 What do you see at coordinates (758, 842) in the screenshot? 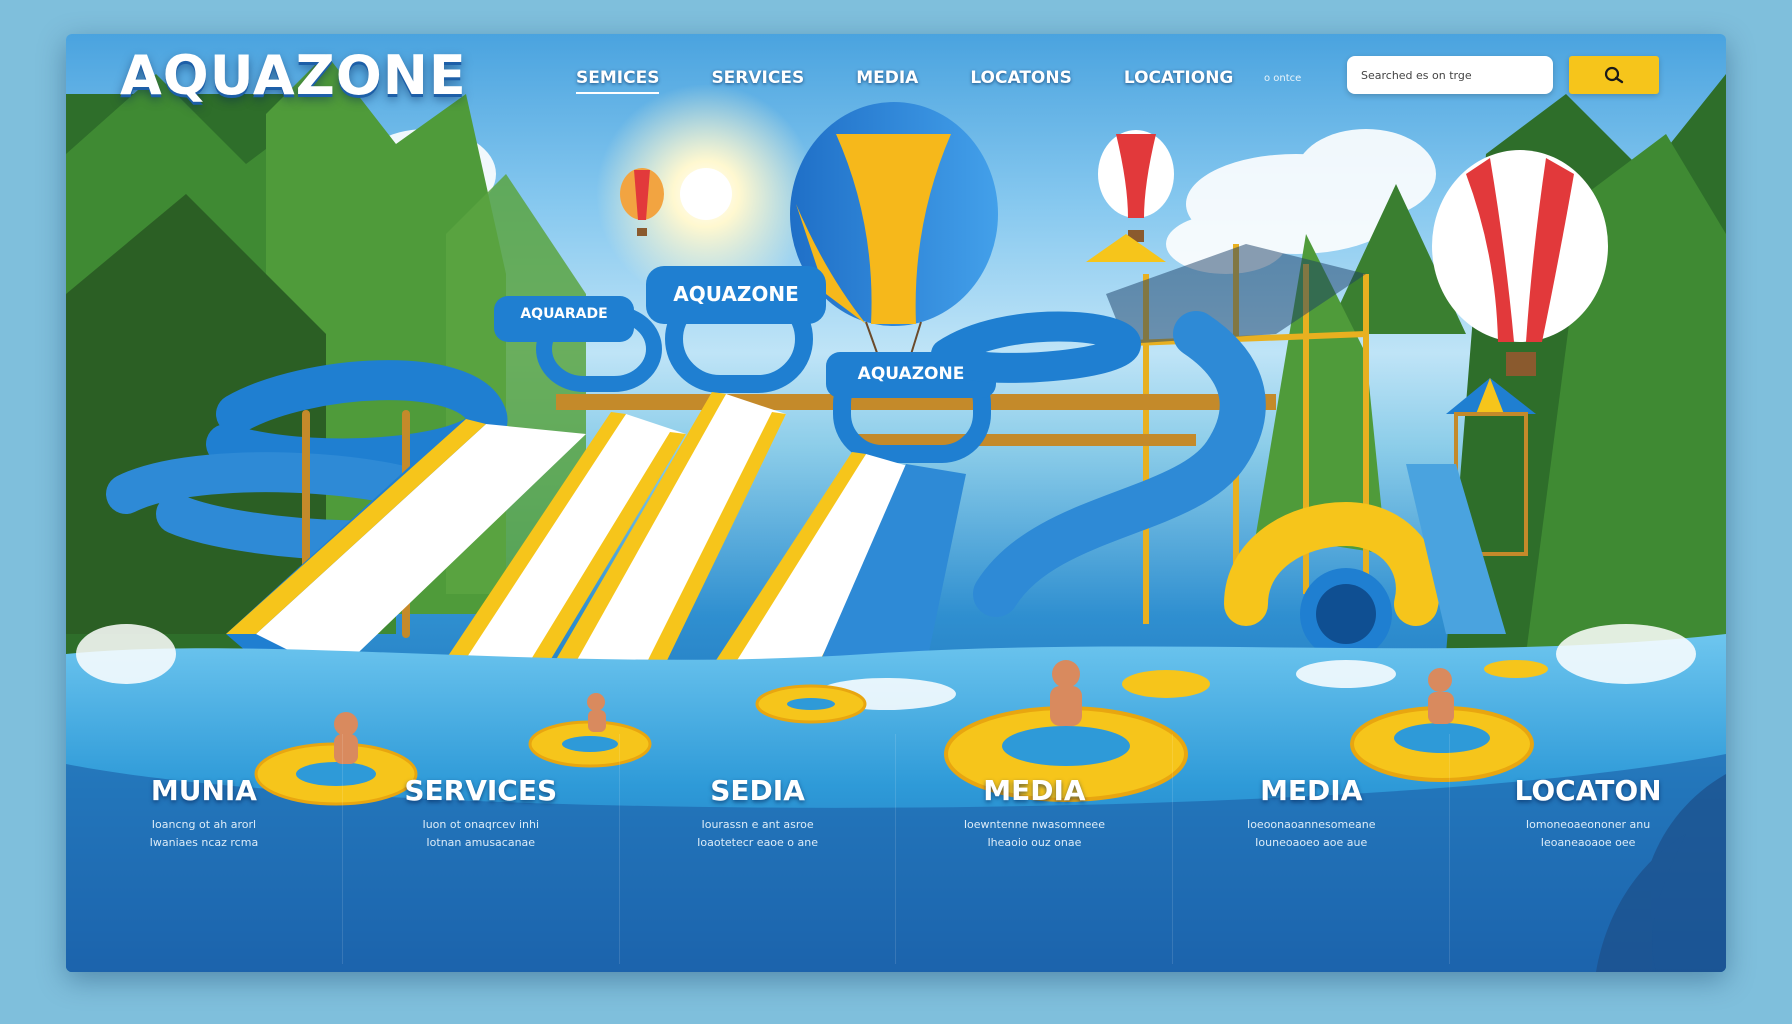
I see `feature-desc-line: Ioaotetecr eaoe o ane` at bounding box center [758, 842].